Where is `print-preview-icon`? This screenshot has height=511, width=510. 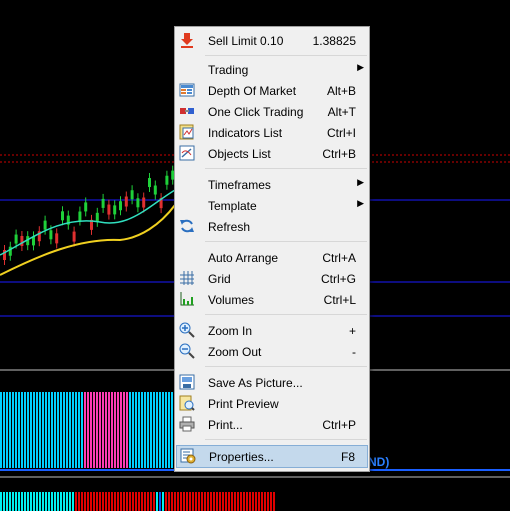
print-preview-icon is located at coordinates (187, 403).